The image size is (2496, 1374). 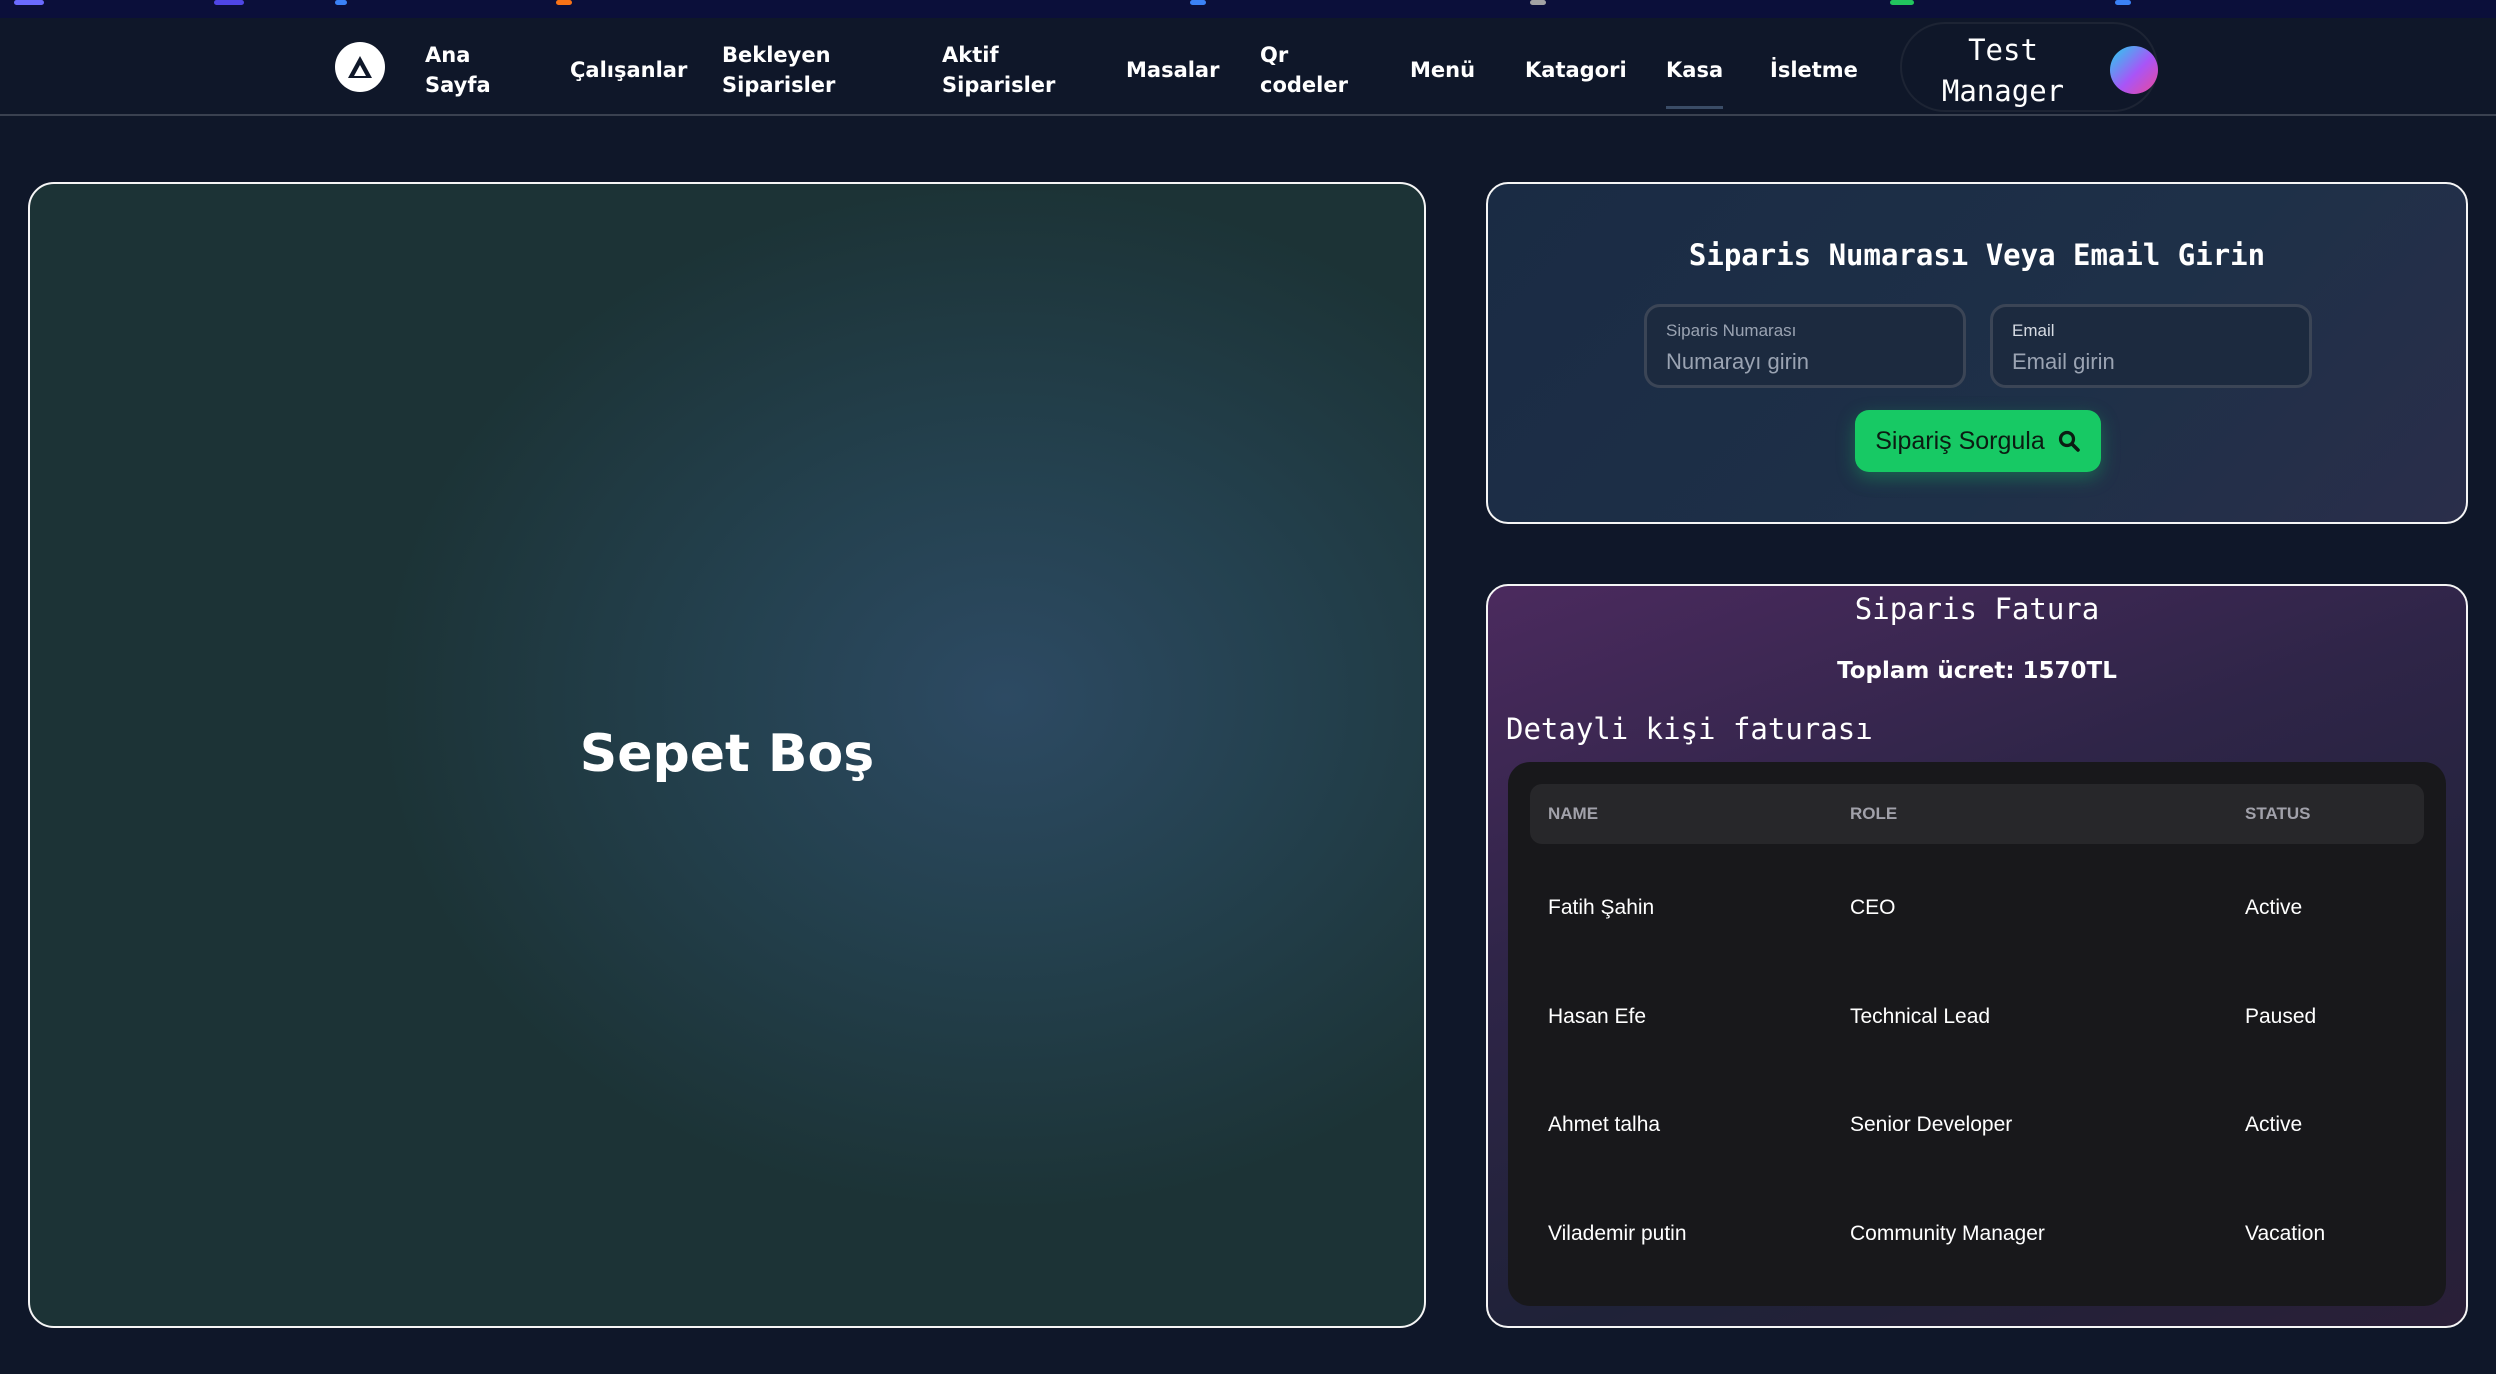 I want to click on nav-item-kasa: Kasa, so click(x=1695, y=82).